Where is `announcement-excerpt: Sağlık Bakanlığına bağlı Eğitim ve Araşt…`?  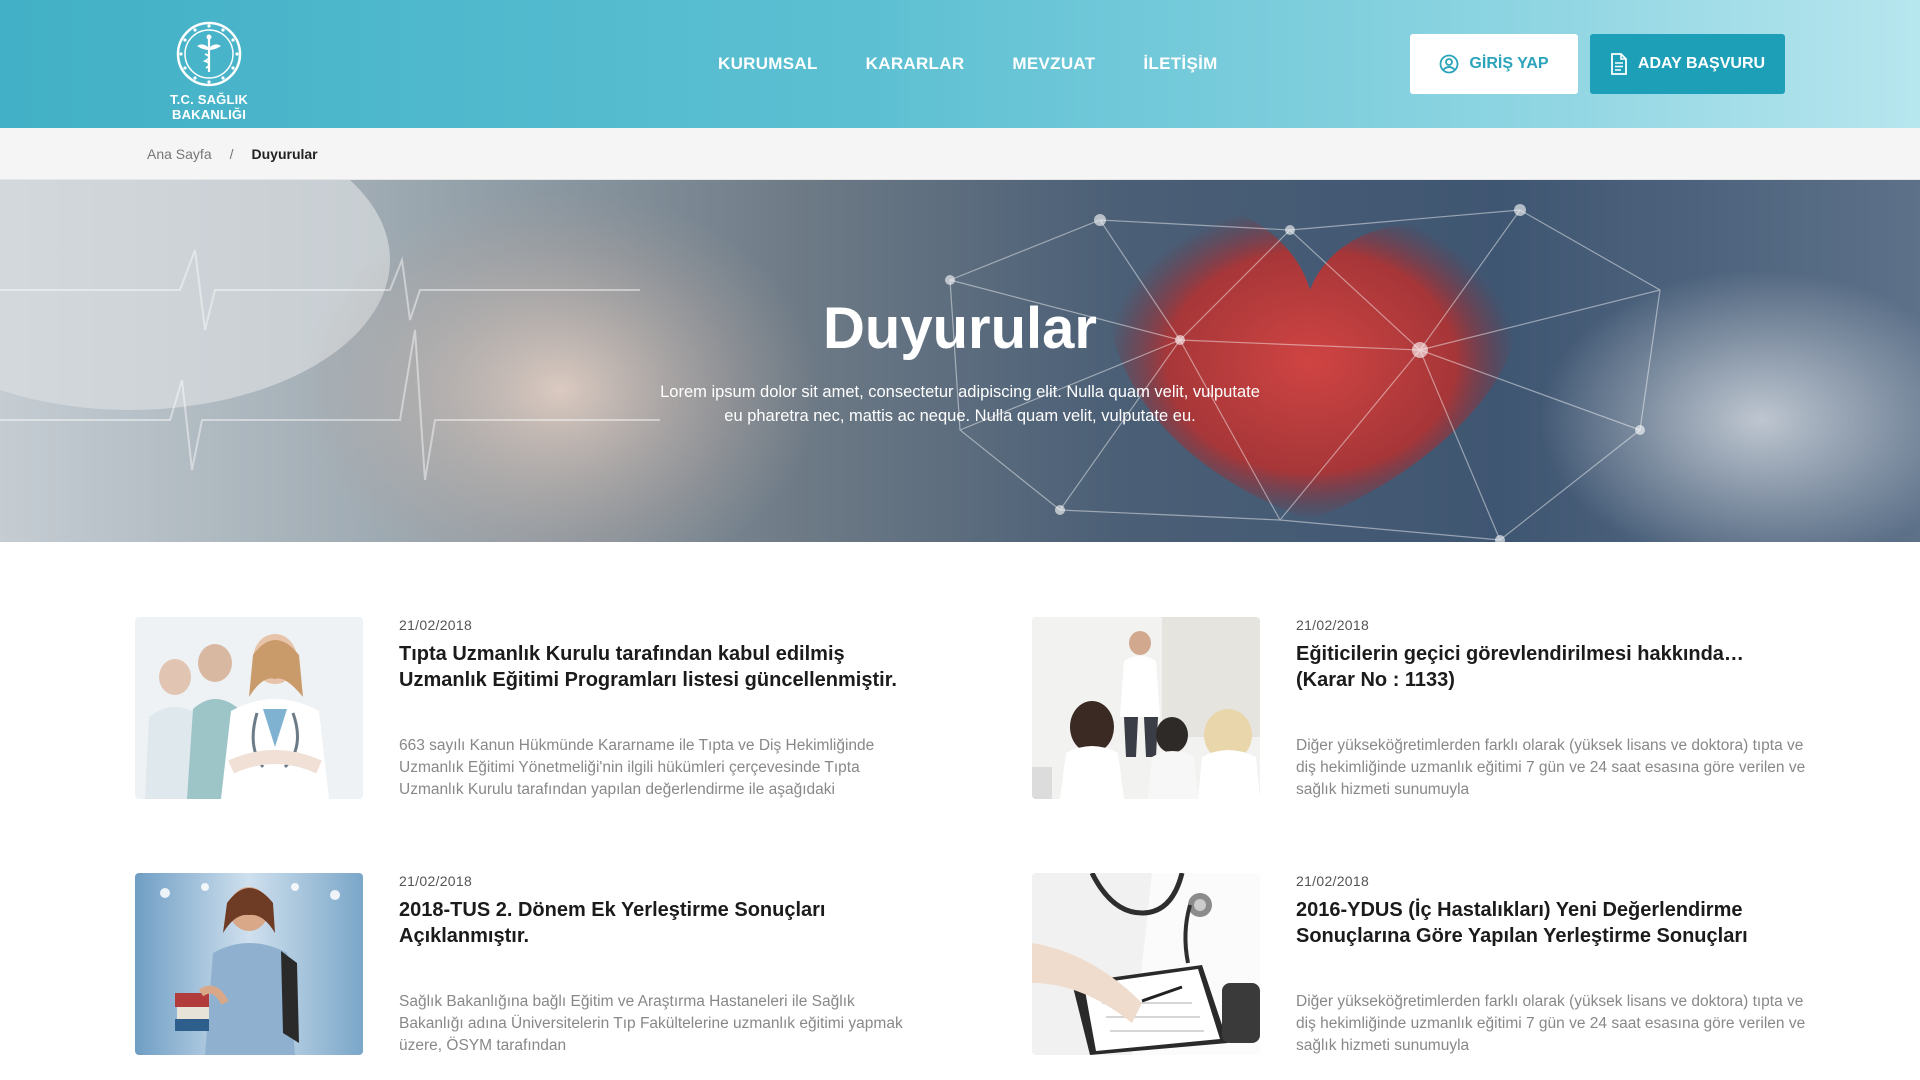
announcement-excerpt: Sağlık Bakanlığına bağlı Eğitim ve Araşt… is located at coordinates (651, 1023).